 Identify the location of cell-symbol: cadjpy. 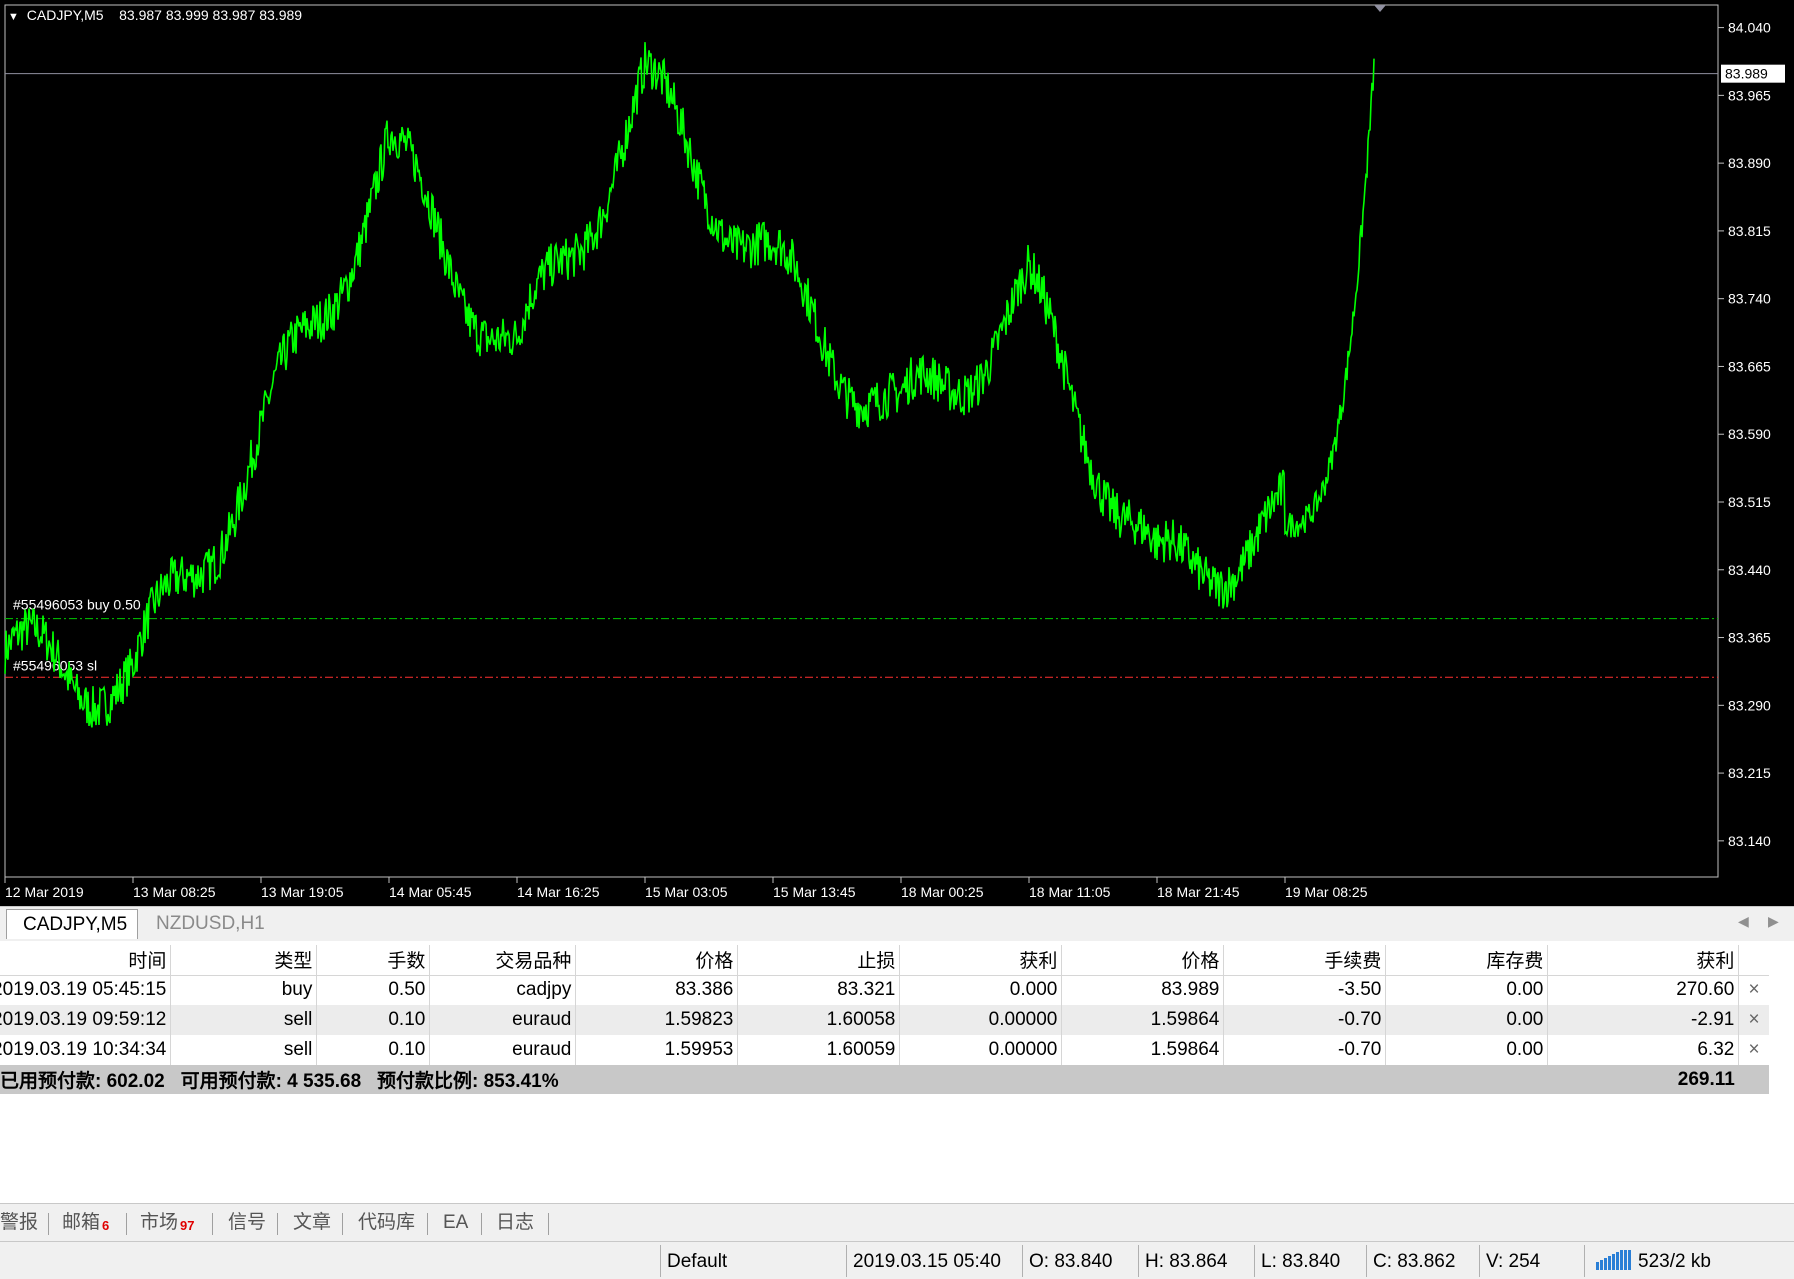
(503, 990).